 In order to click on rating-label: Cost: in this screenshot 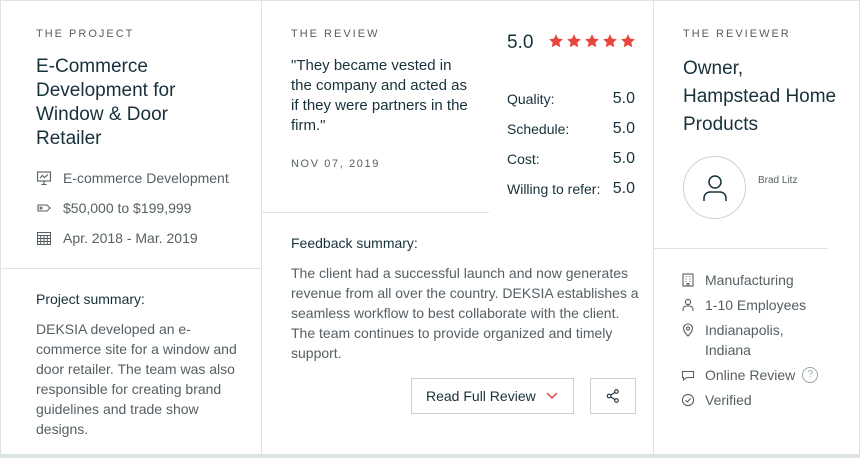, I will do `click(523, 159)`.